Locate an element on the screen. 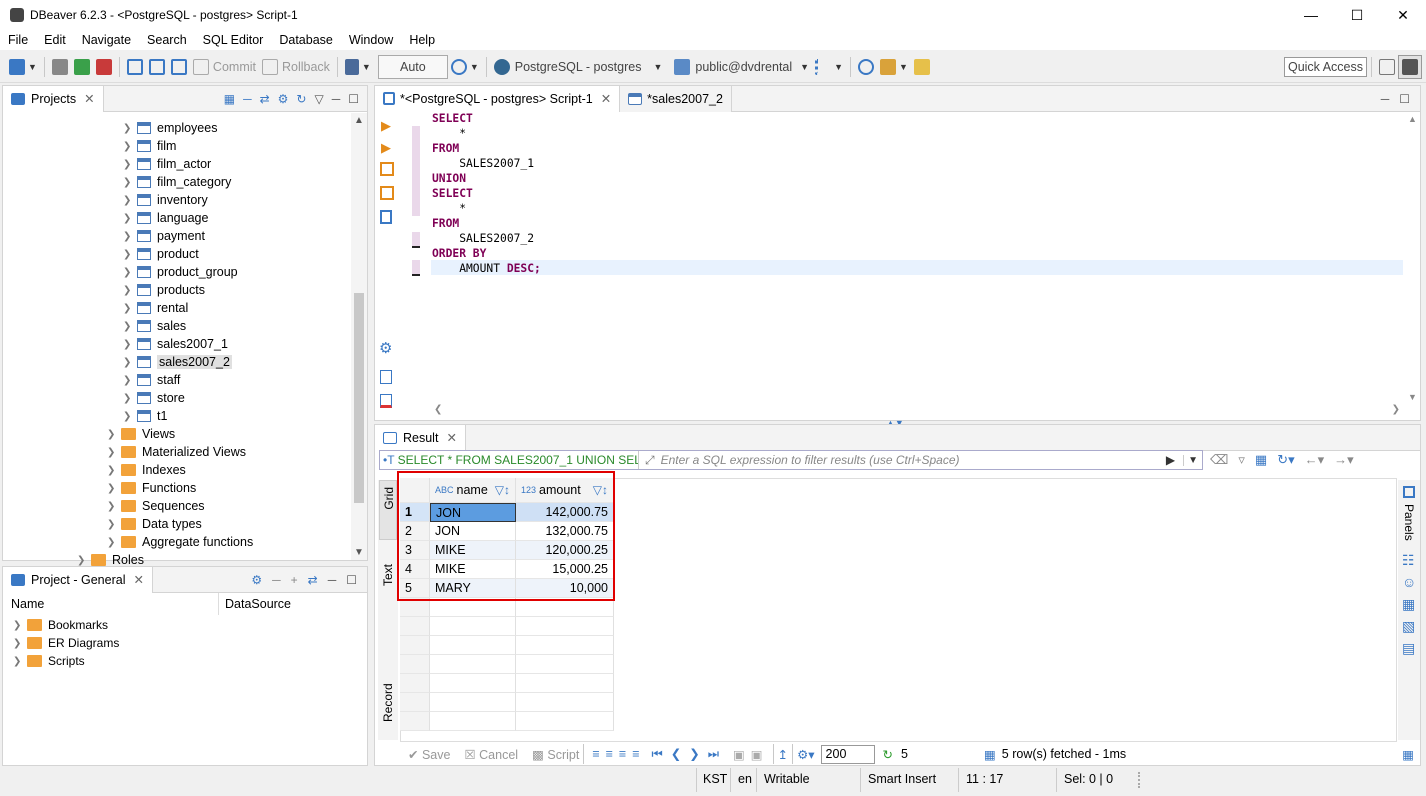  tab-grid: Grid is located at coordinates (388, 510).